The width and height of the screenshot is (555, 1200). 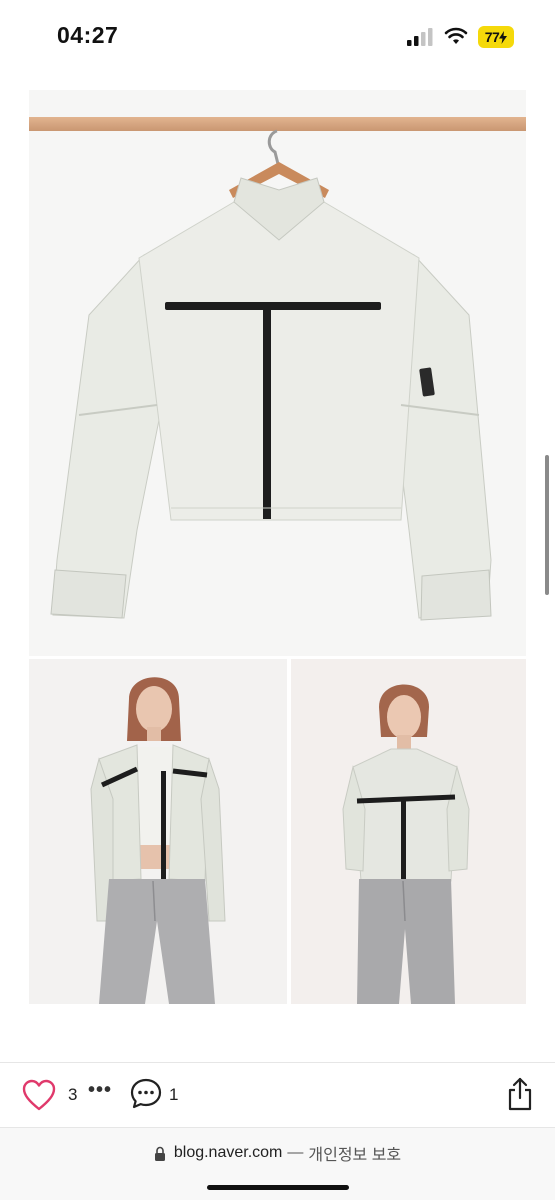 I want to click on status-bar: 04:27 77, so click(x=277, y=37).